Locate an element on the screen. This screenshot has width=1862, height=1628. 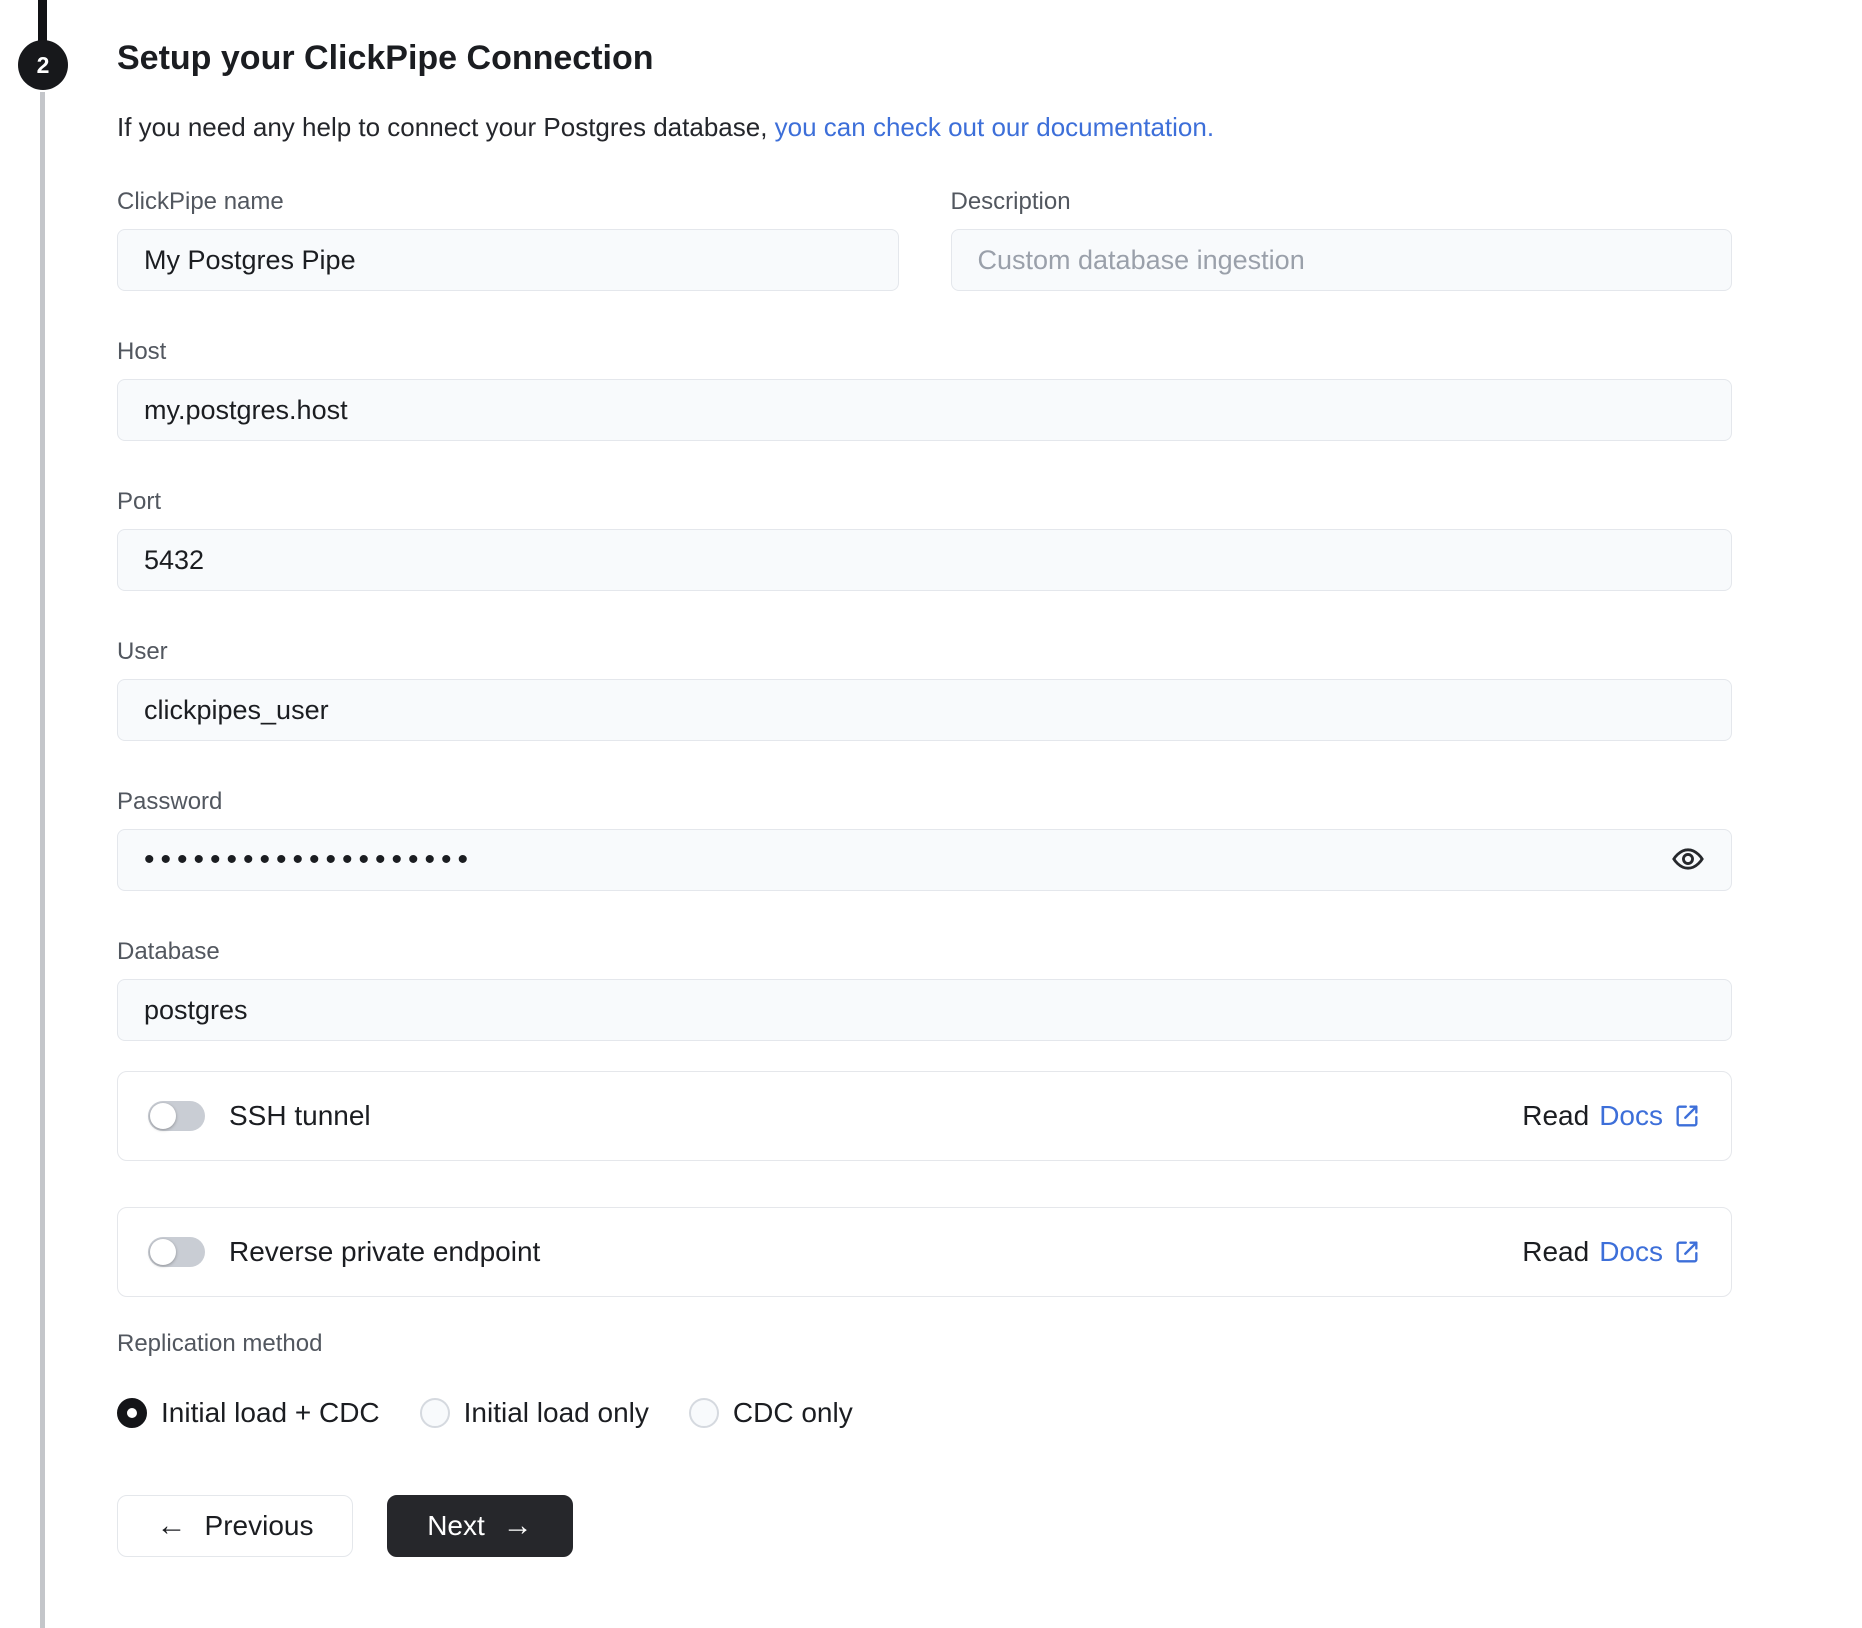
radio-label: Initial load + CDC is located at coordinates (270, 1412).